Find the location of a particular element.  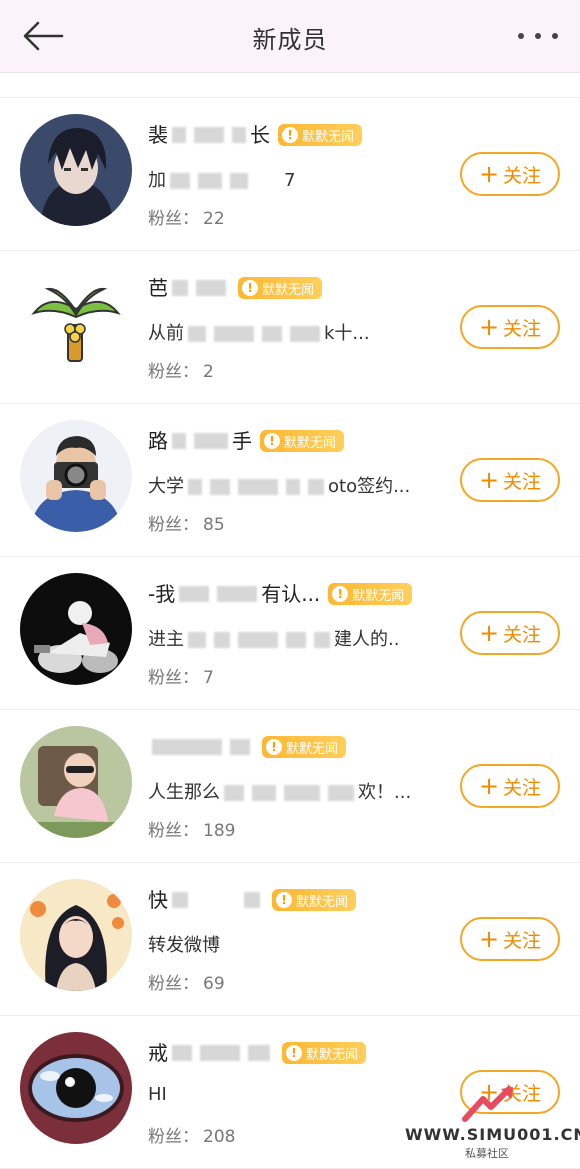

motorcycle-avatar-image is located at coordinates (76, 629).